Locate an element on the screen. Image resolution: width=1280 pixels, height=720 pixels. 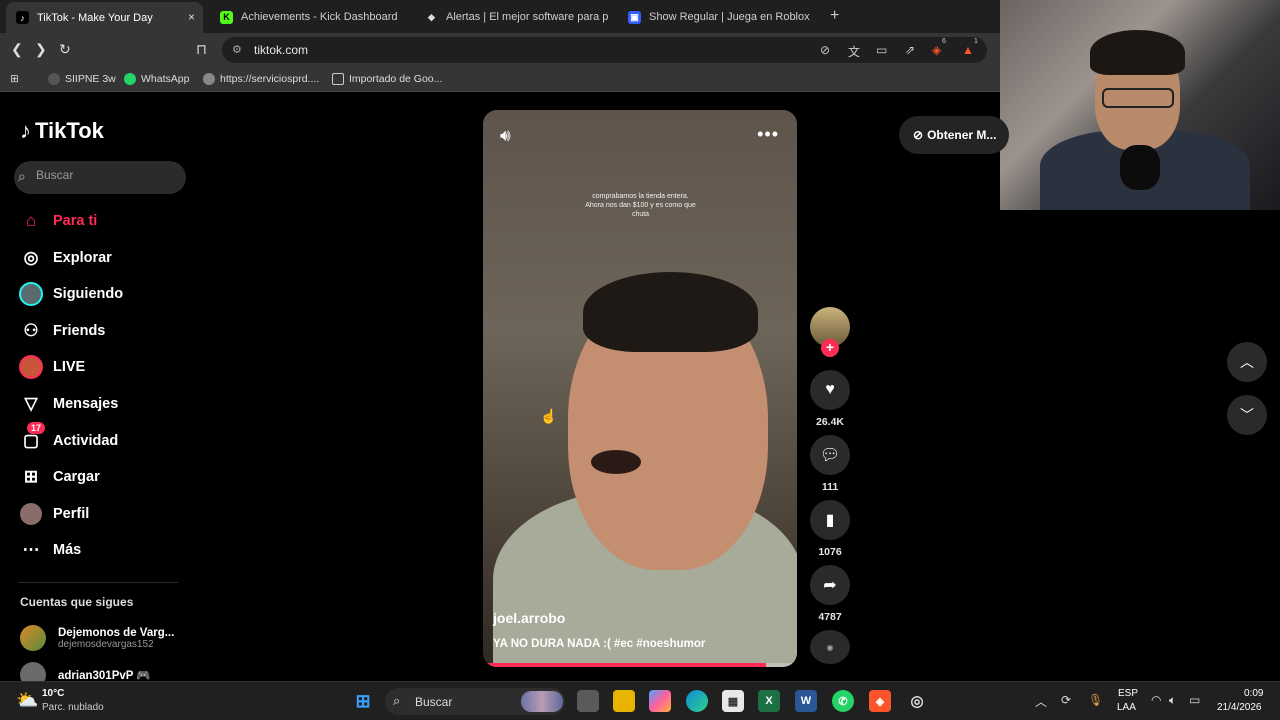
comment-button: 💬︎ is located at coordinates (830, 455).